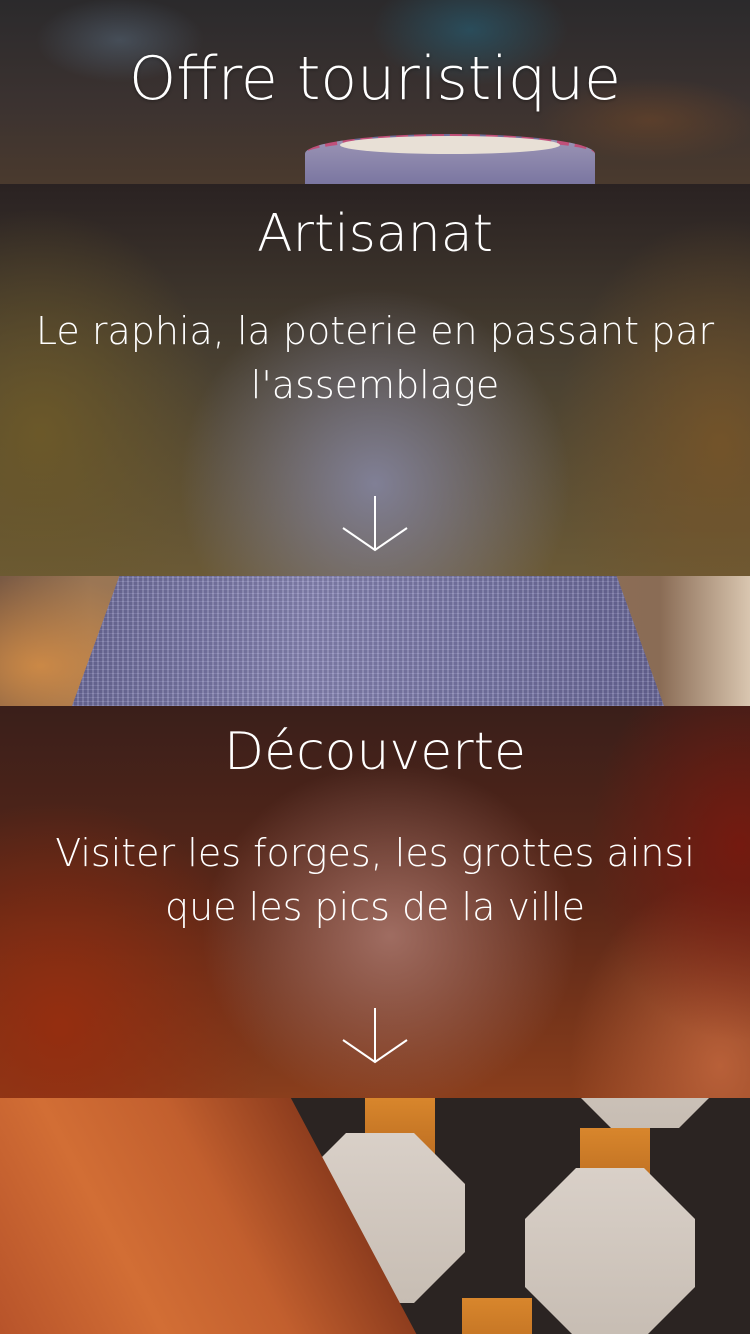 Image resolution: width=750 pixels, height=1334 pixels. I want to click on woven-texture, so click(368, 641).